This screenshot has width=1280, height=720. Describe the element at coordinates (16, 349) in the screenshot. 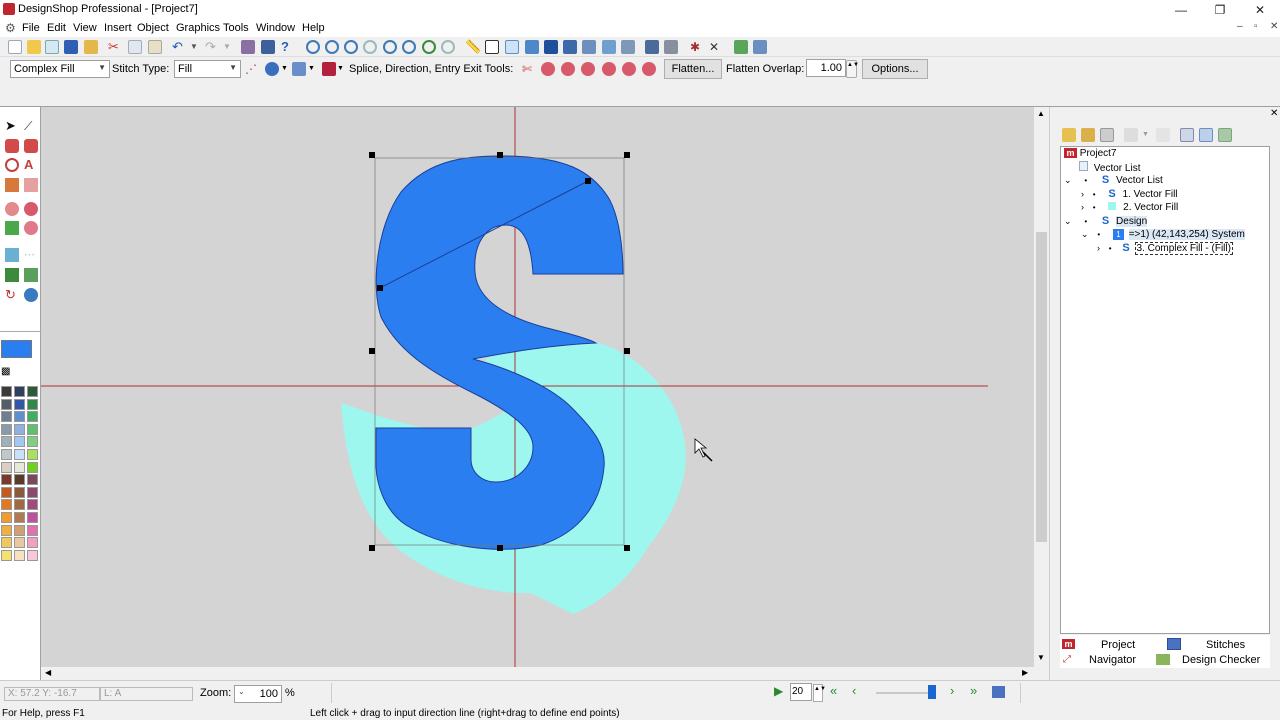

I see `current-color-swatch` at that location.